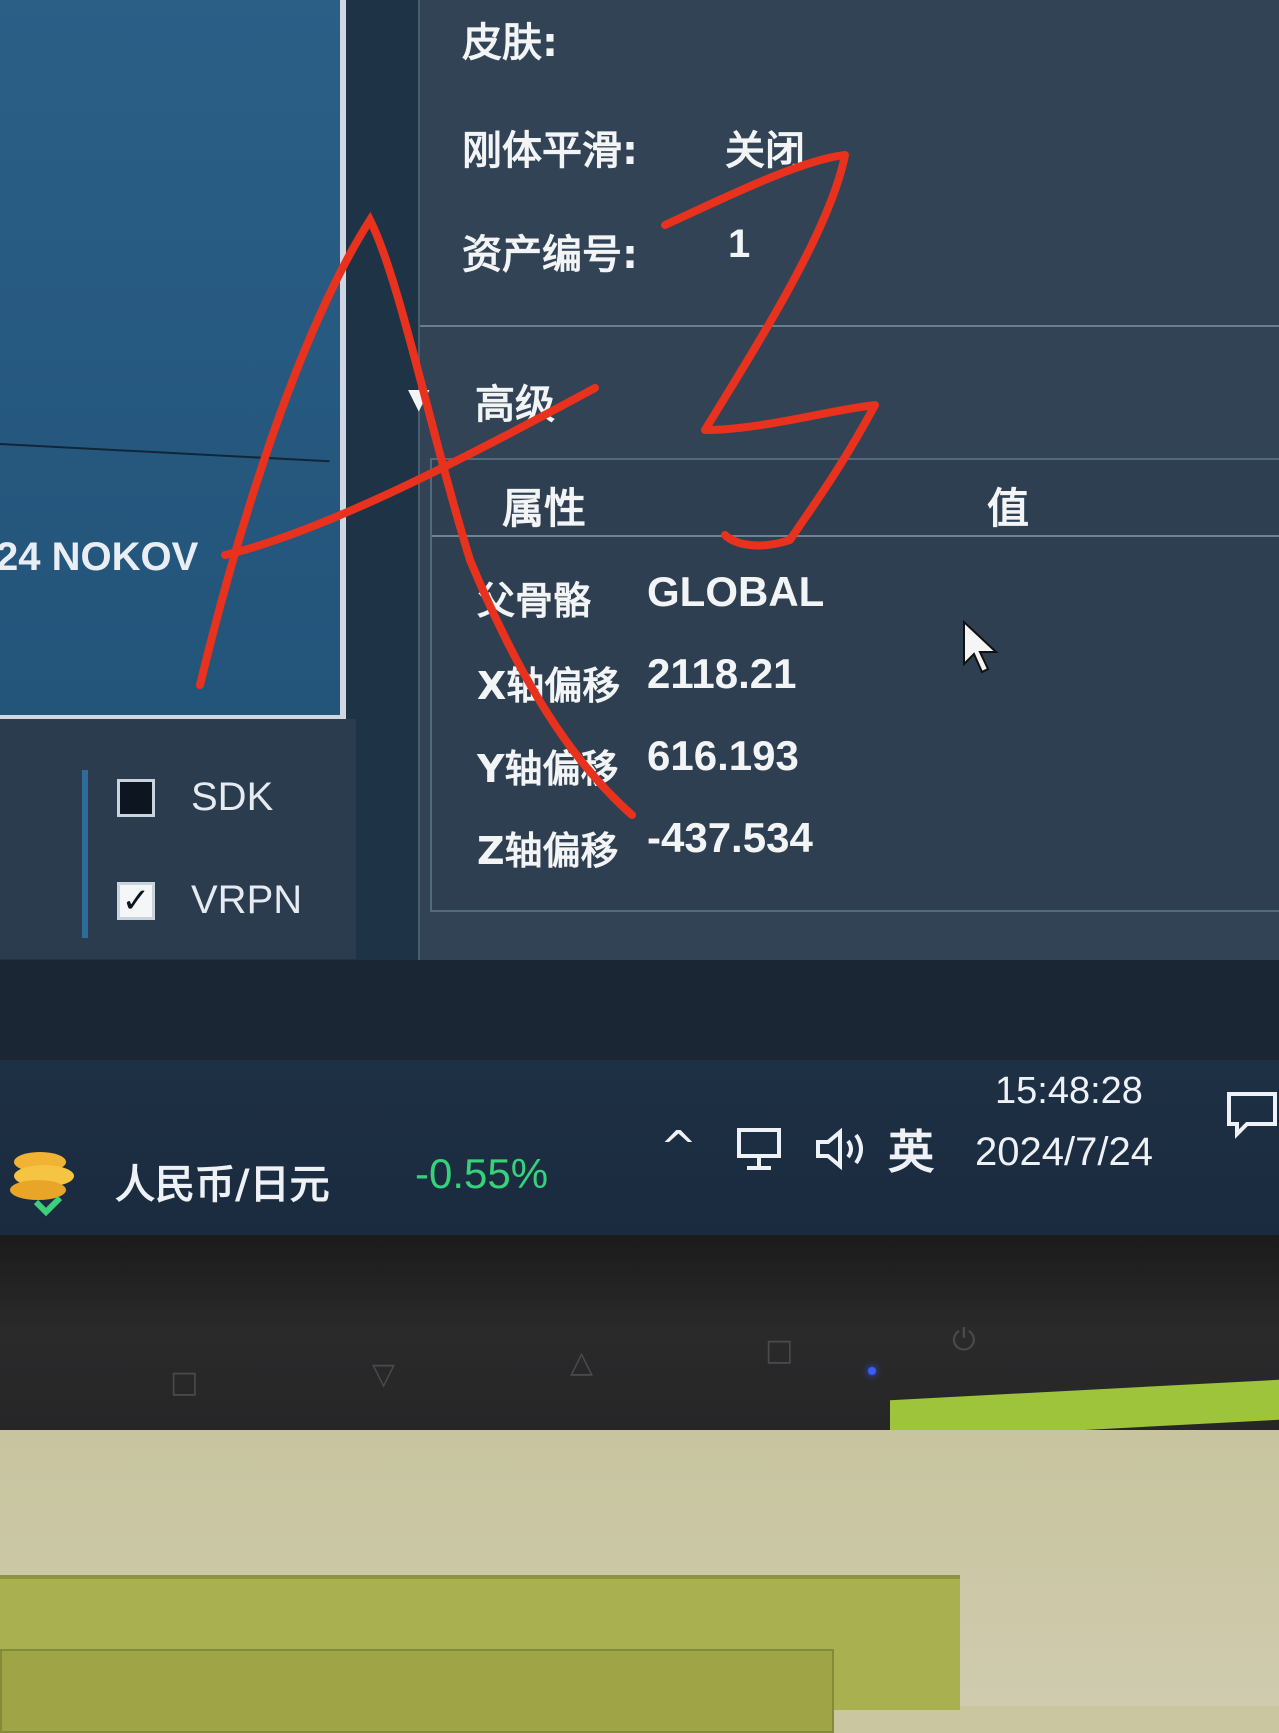 Image resolution: width=1279 pixels, height=1733 pixels. What do you see at coordinates (384, 1374) in the screenshot?
I see `monitor-down-button-icon: ▽` at bounding box center [384, 1374].